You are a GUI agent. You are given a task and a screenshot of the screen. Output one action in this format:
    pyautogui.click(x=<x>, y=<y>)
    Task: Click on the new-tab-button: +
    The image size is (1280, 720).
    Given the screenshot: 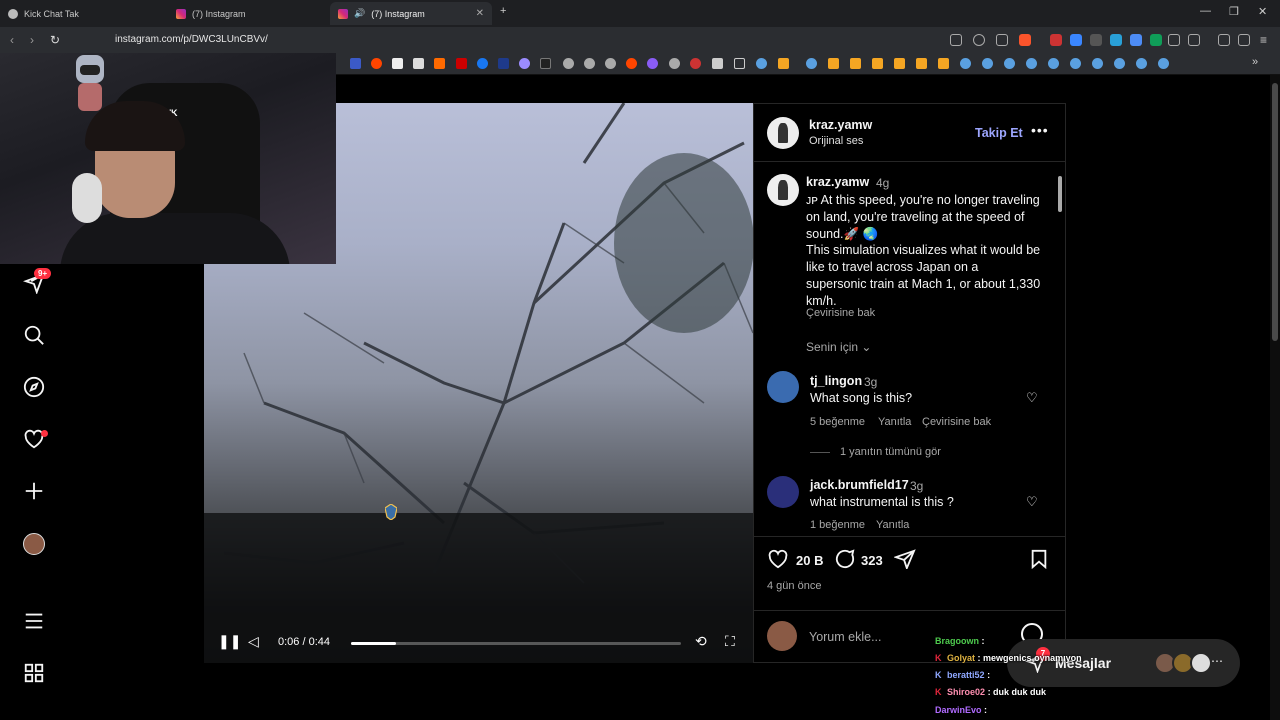 What is the action you would take?
    pyautogui.click(x=503, y=11)
    